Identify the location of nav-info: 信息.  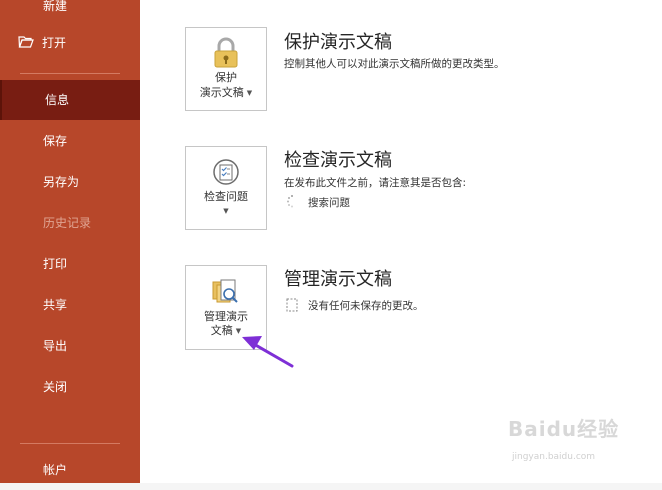
(70, 100).